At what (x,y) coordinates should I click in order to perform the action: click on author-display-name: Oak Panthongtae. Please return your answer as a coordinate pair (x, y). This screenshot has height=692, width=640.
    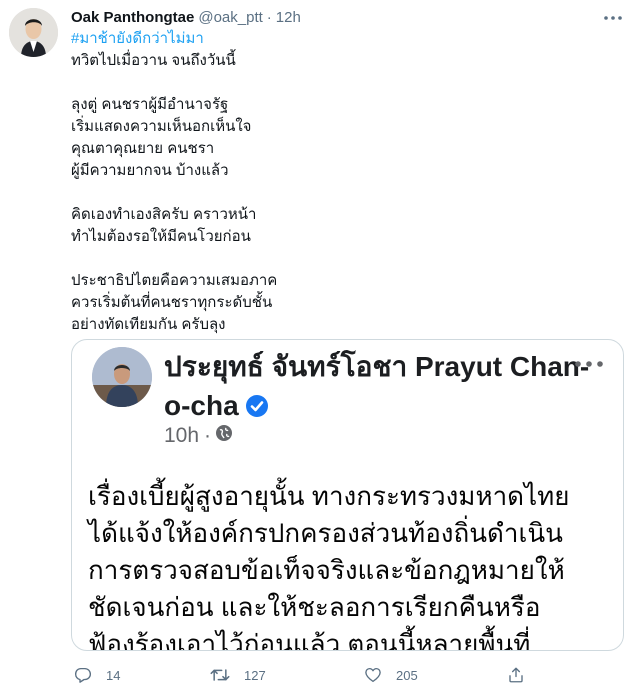
    Looking at the image, I should click on (132, 17).